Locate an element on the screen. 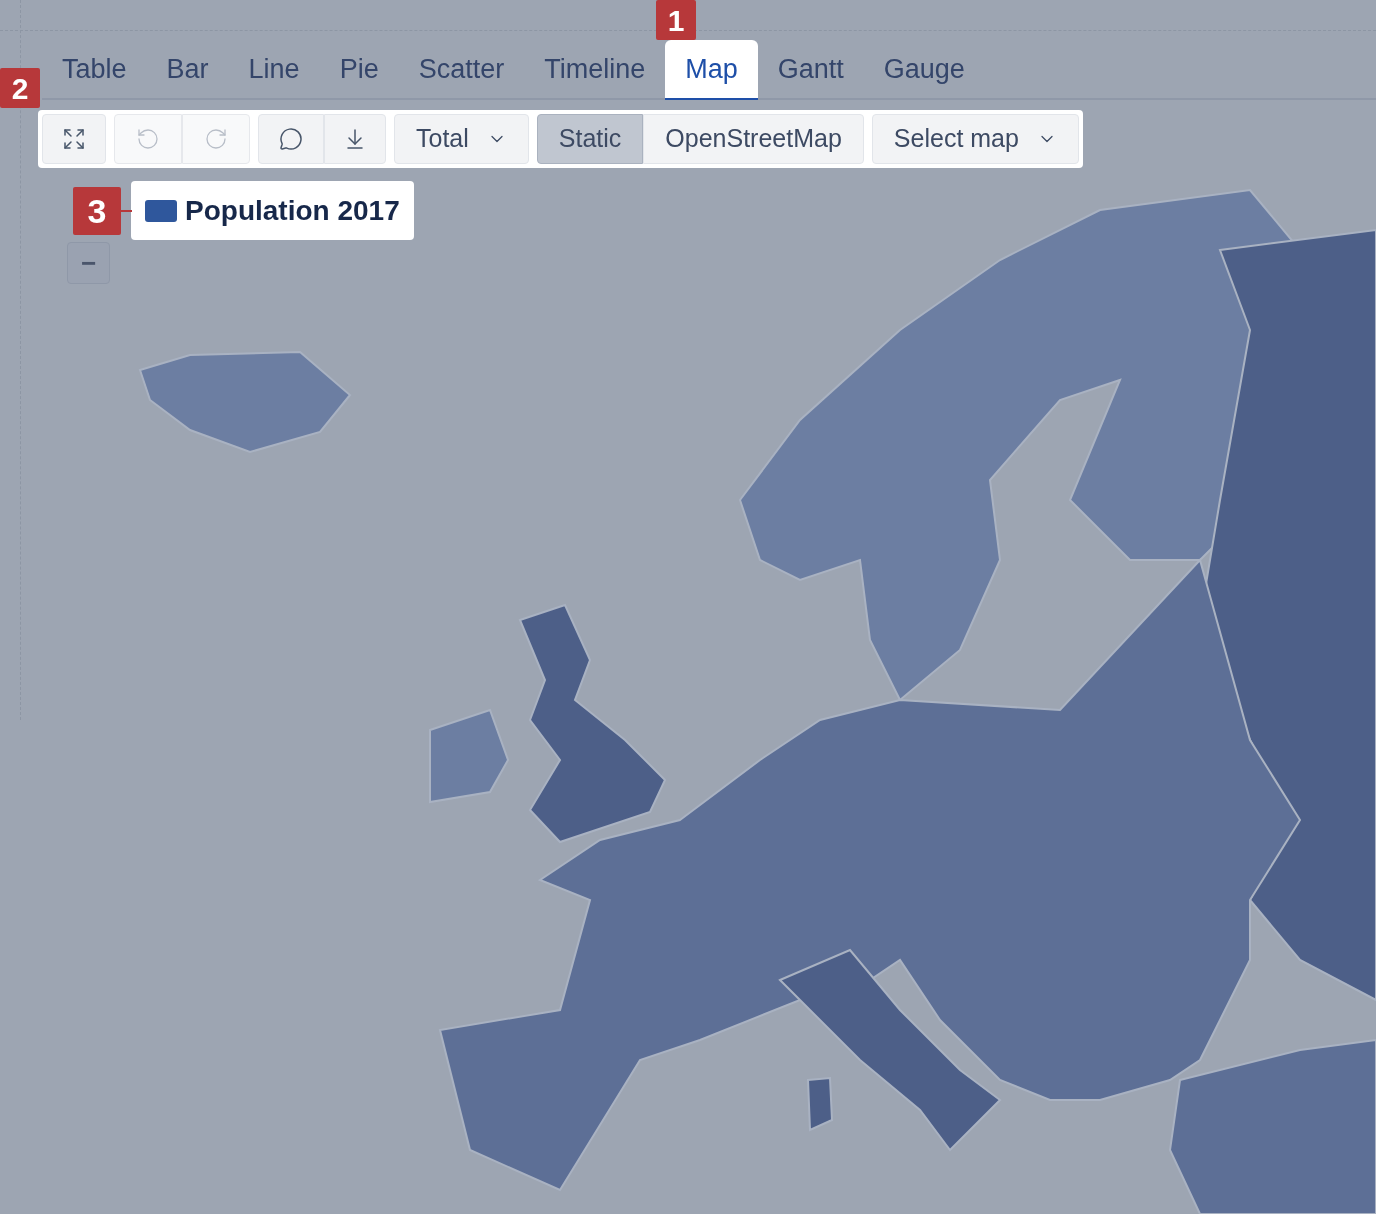 The height and width of the screenshot is (1214, 1376). chart-type-tab: Gauge is located at coordinates (924, 70).